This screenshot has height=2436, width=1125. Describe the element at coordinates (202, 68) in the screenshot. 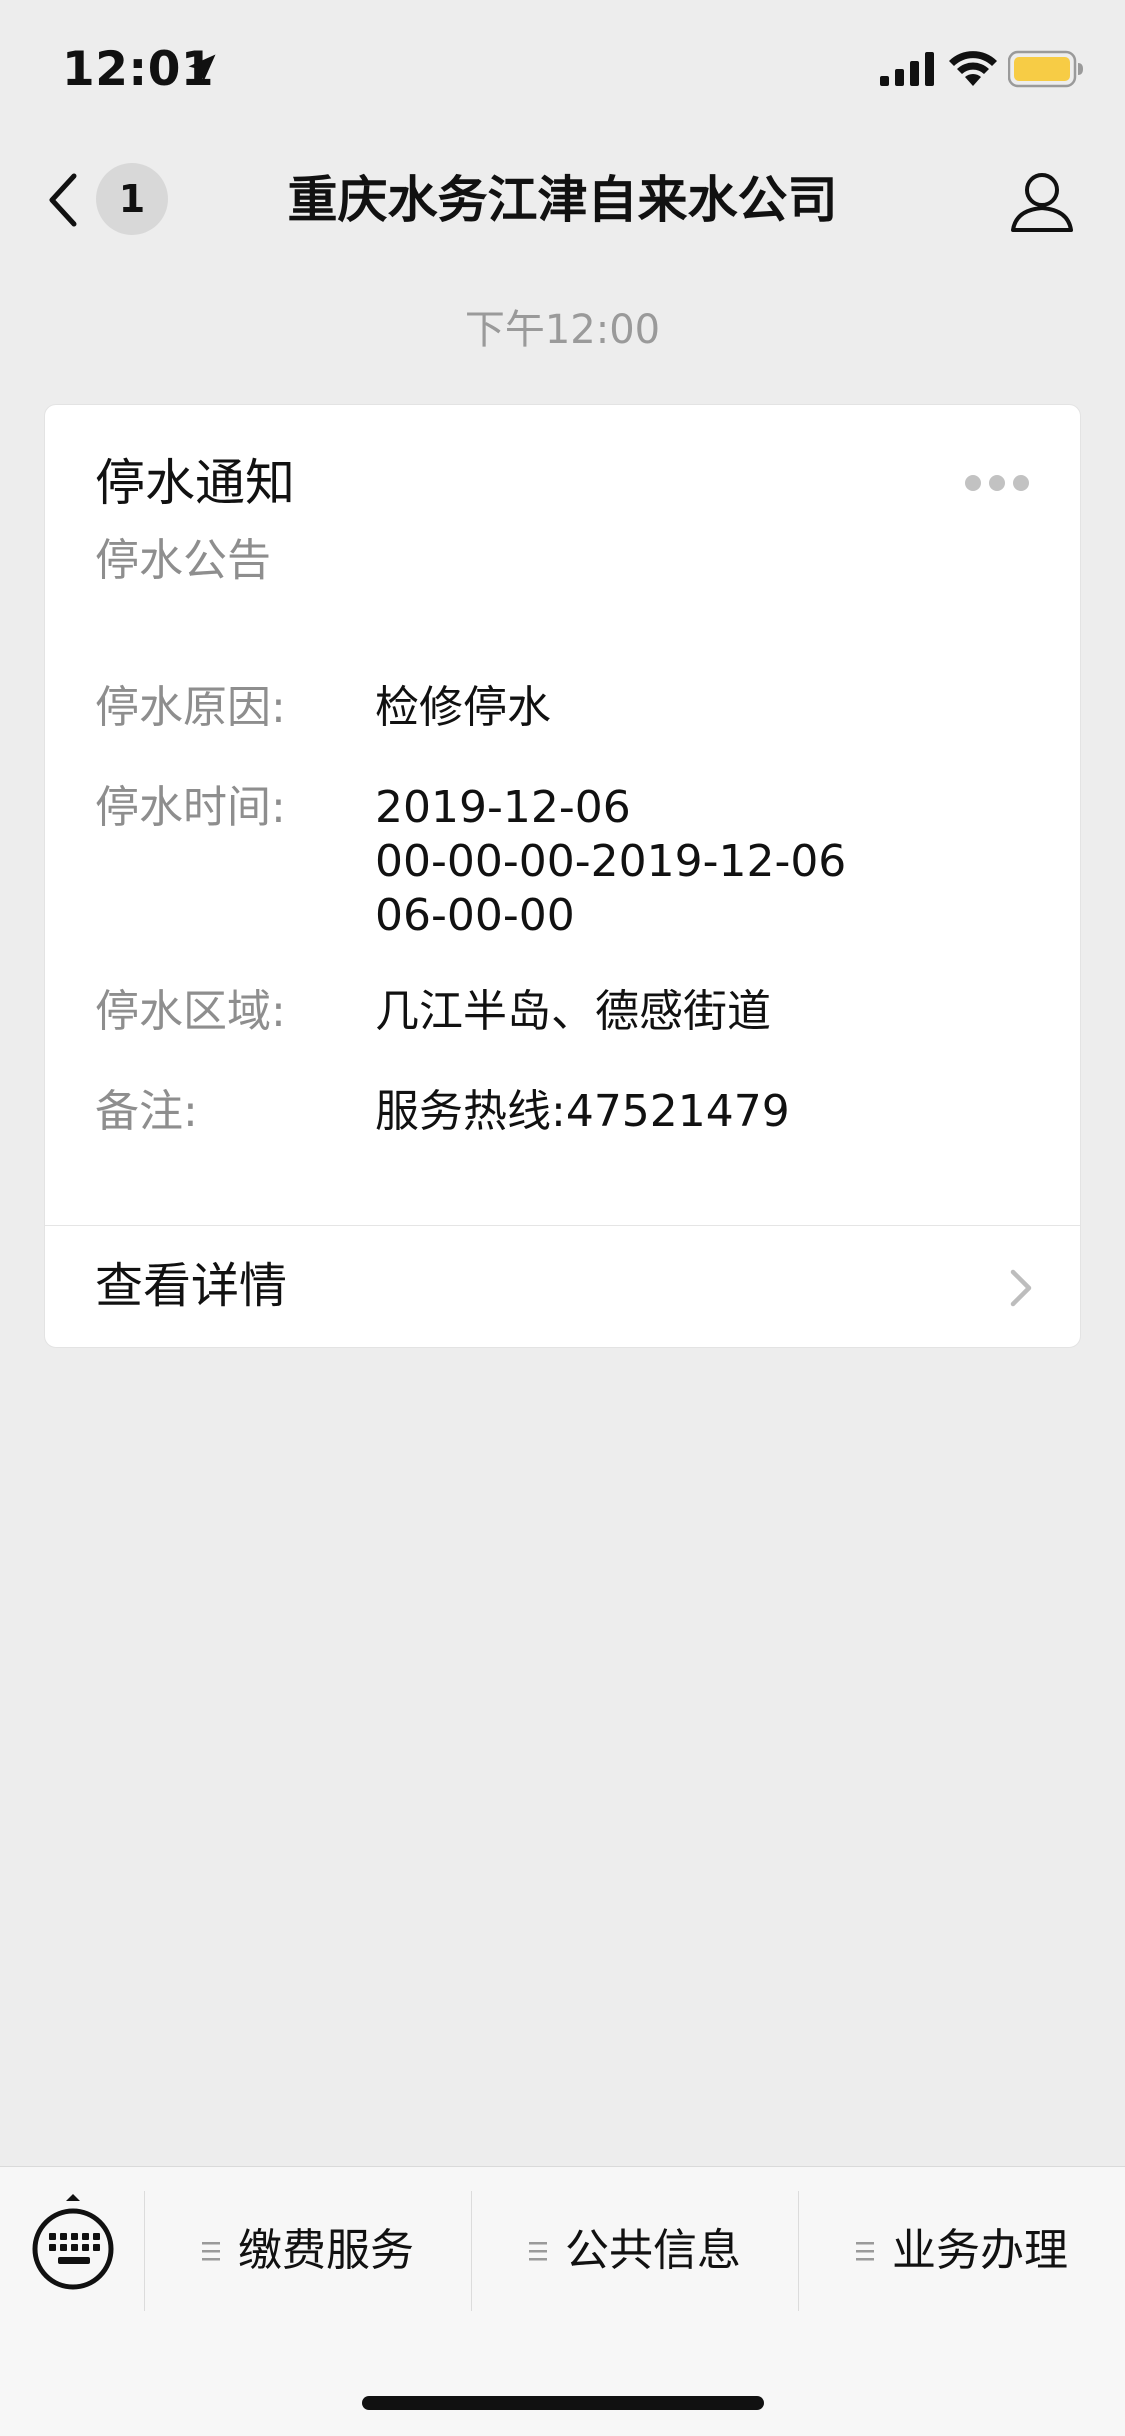

I see `location-arrow-icon` at that location.